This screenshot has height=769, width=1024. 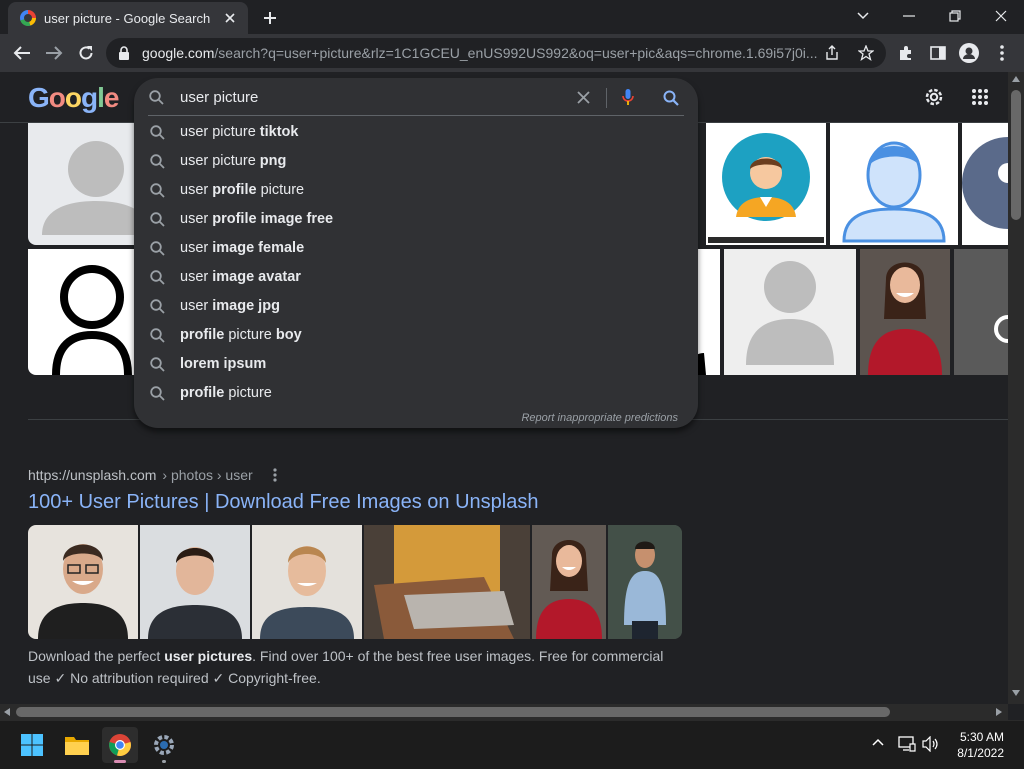 What do you see at coordinates (969, 53) in the screenshot?
I see `profile-avatar-icon` at bounding box center [969, 53].